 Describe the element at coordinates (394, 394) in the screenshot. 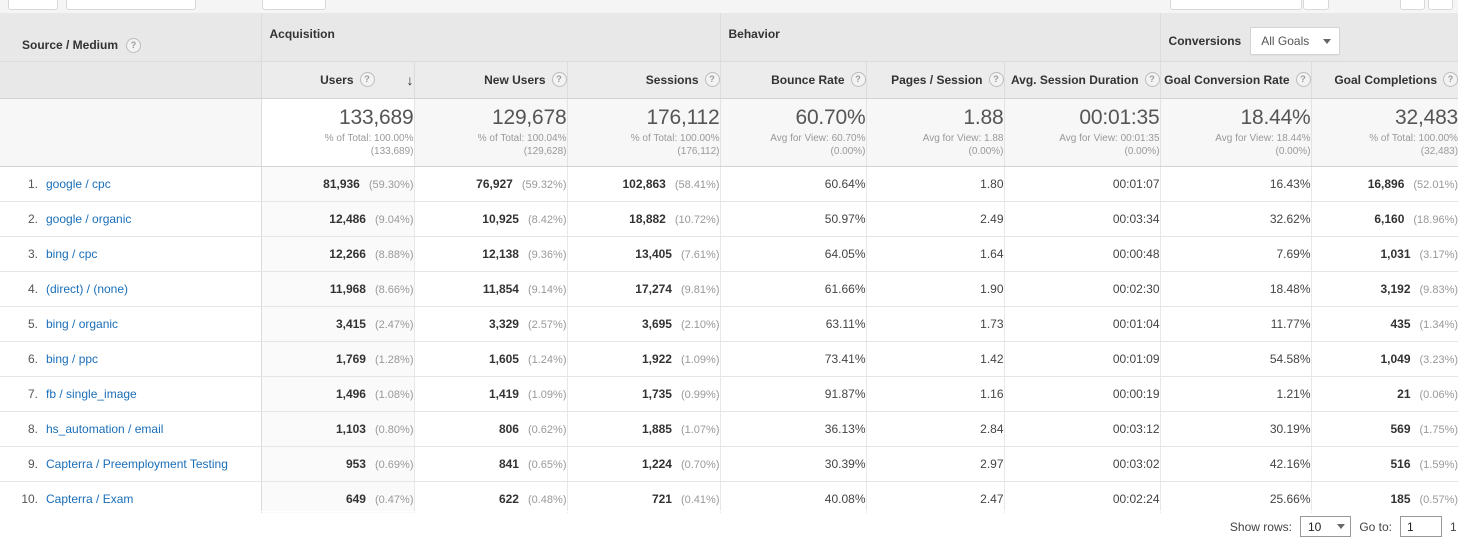

I see `cell-percent-users: (1.08%)` at that location.